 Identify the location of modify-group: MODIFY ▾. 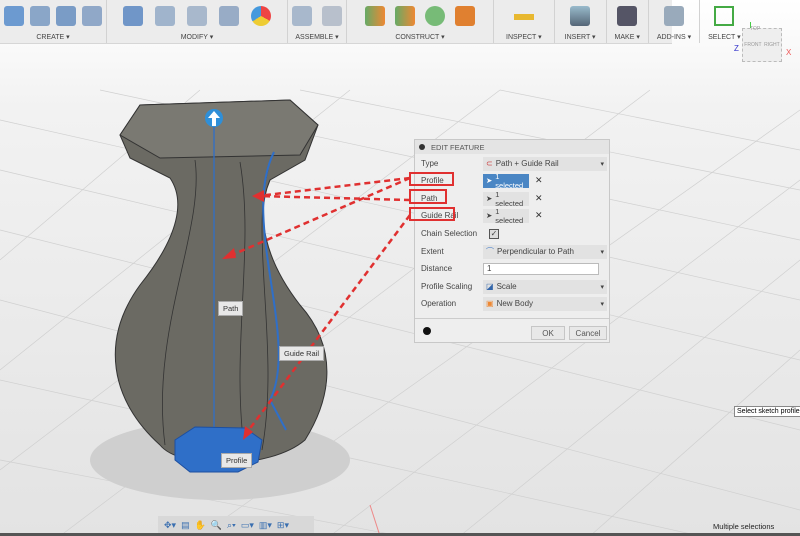
(197, 21).